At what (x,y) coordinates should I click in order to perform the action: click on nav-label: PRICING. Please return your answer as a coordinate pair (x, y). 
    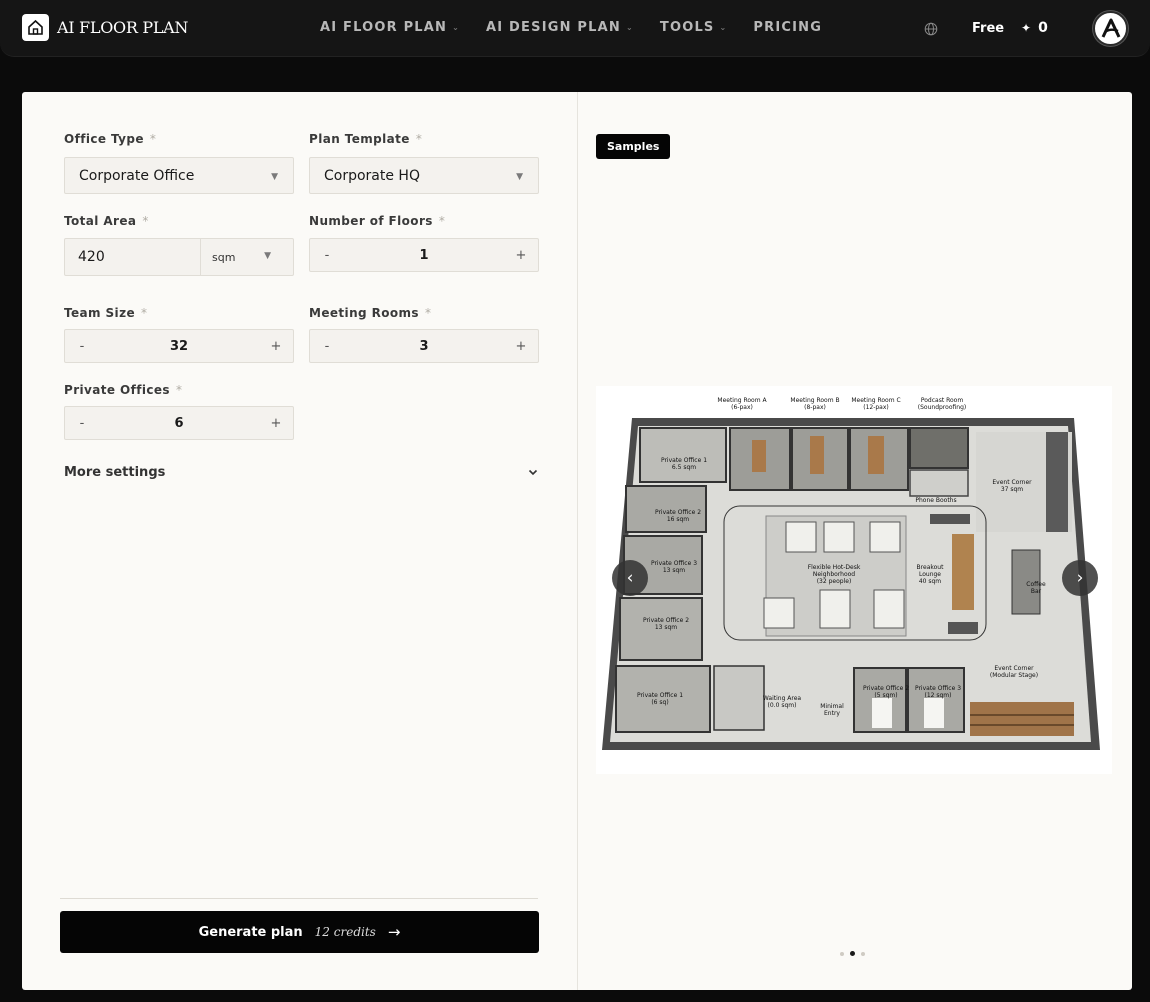
    Looking at the image, I should click on (788, 27).